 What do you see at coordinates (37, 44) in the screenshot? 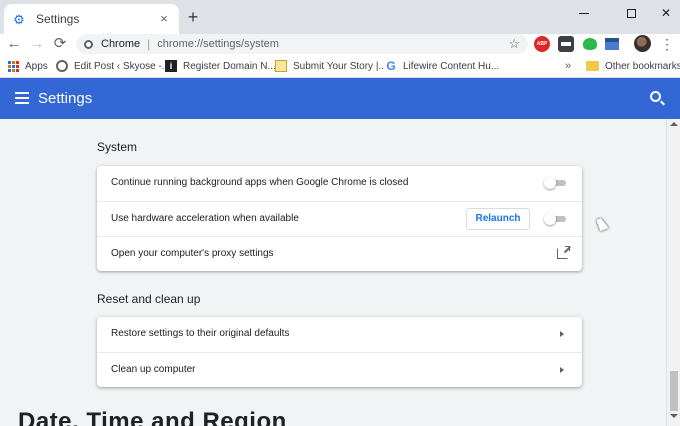
I see `forward-button: →` at bounding box center [37, 44].